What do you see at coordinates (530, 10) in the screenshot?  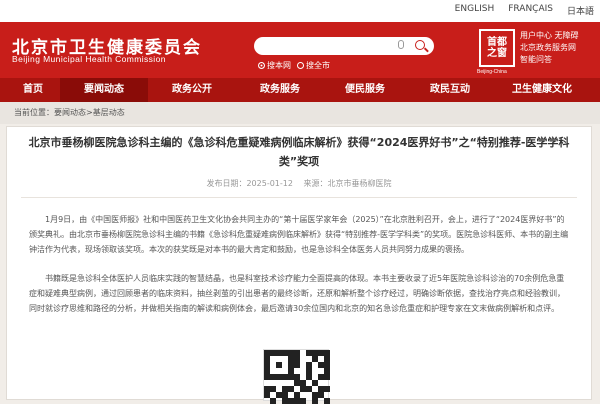 I see `lang-french: FRANÇAIS` at bounding box center [530, 10].